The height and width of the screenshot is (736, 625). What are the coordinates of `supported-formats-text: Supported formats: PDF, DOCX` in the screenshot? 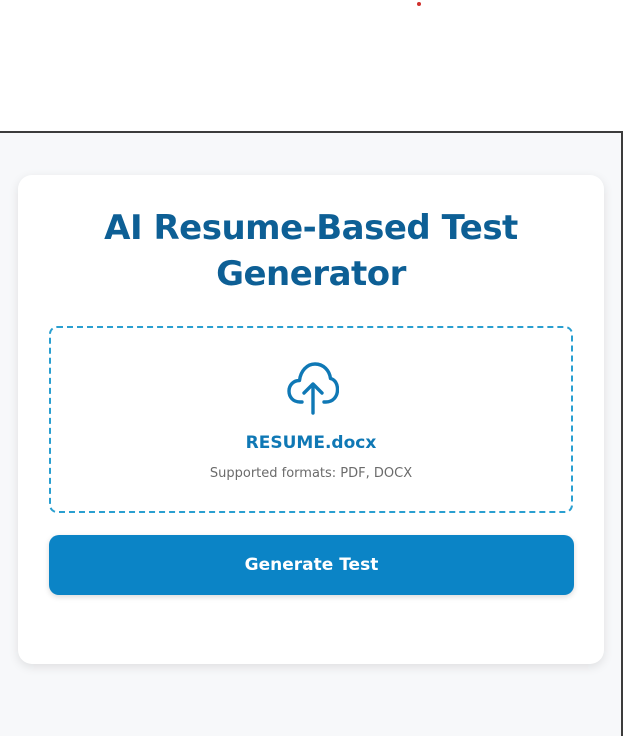 It's located at (311, 473).